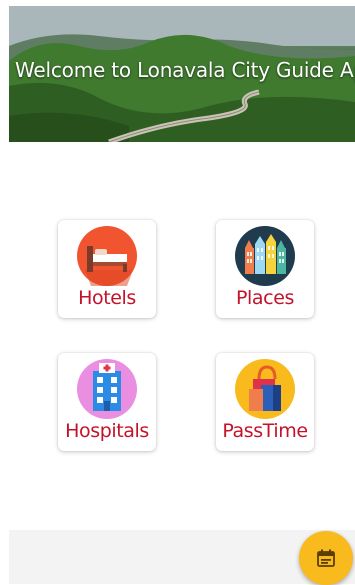  I want to click on places-tile: Places, so click(265, 269).